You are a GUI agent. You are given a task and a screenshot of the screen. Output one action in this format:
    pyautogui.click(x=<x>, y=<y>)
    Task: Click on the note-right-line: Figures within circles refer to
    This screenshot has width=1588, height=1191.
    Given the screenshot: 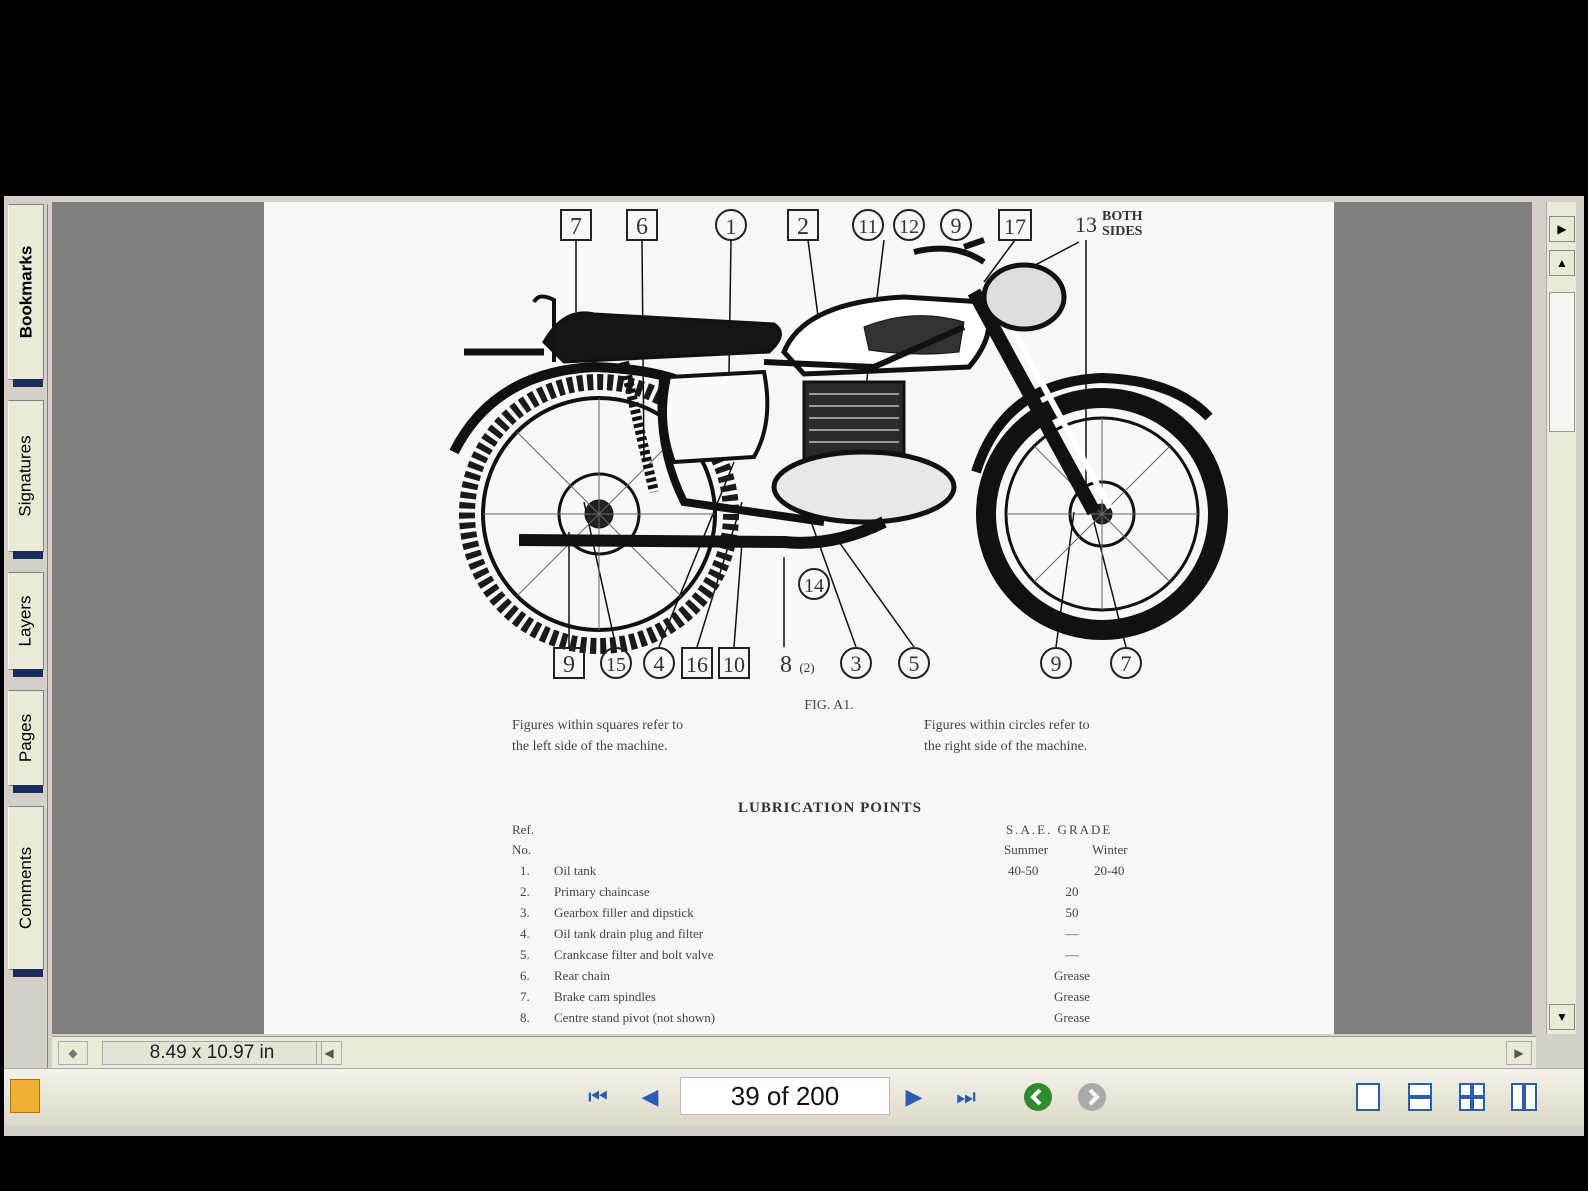 What is the action you would take?
    pyautogui.click(x=1007, y=725)
    